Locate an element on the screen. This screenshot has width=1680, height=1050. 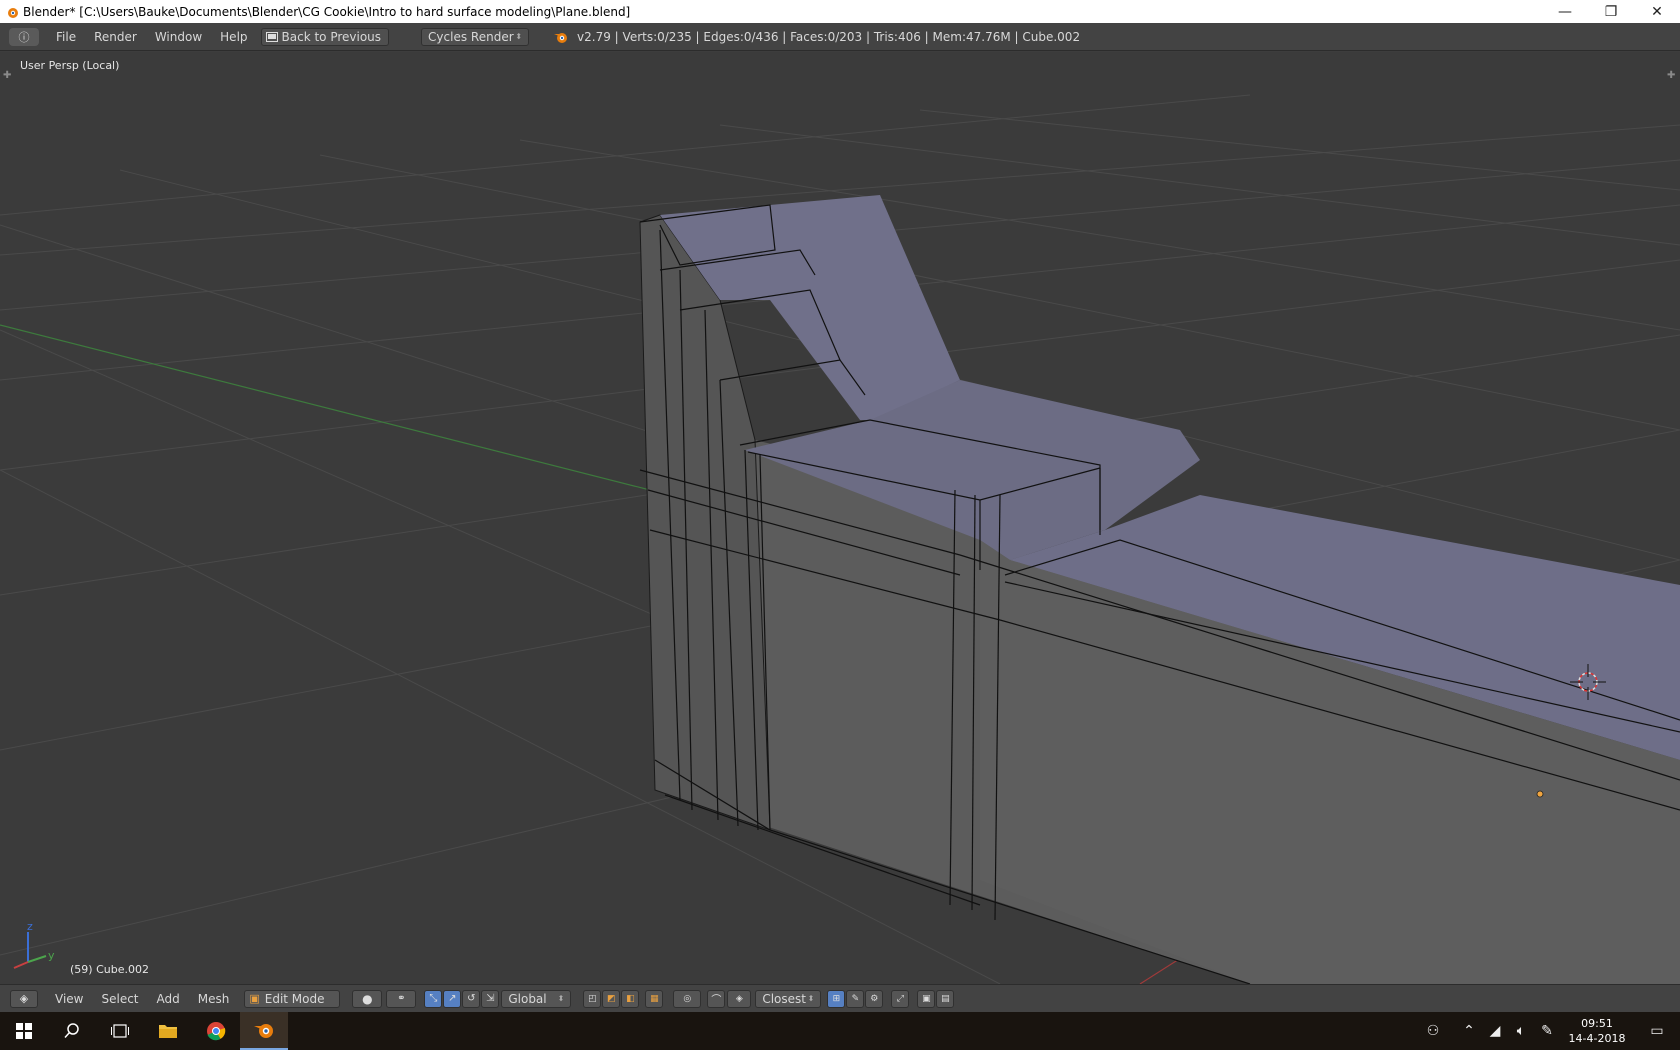
snap-element-icon: ◈ is located at coordinates (739, 998).